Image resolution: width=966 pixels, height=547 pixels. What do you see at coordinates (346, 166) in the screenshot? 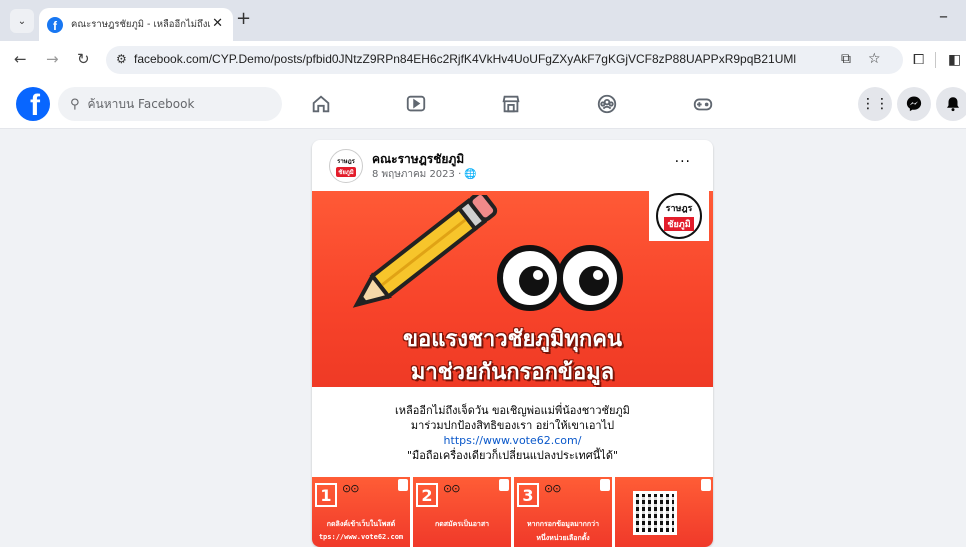
I see `page-avatar: ราษฎร ชัยภูมิ` at bounding box center [346, 166].